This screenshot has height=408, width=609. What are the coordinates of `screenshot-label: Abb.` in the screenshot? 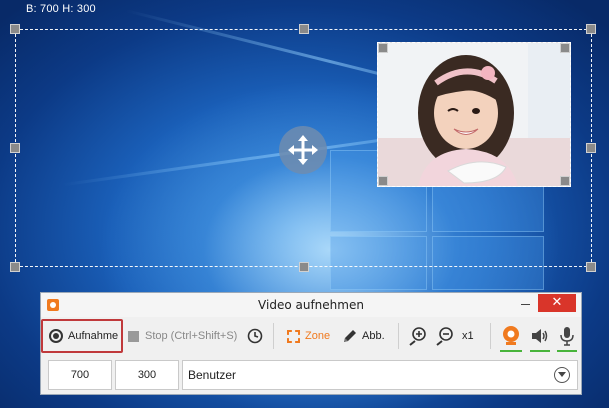 It's located at (373, 336).